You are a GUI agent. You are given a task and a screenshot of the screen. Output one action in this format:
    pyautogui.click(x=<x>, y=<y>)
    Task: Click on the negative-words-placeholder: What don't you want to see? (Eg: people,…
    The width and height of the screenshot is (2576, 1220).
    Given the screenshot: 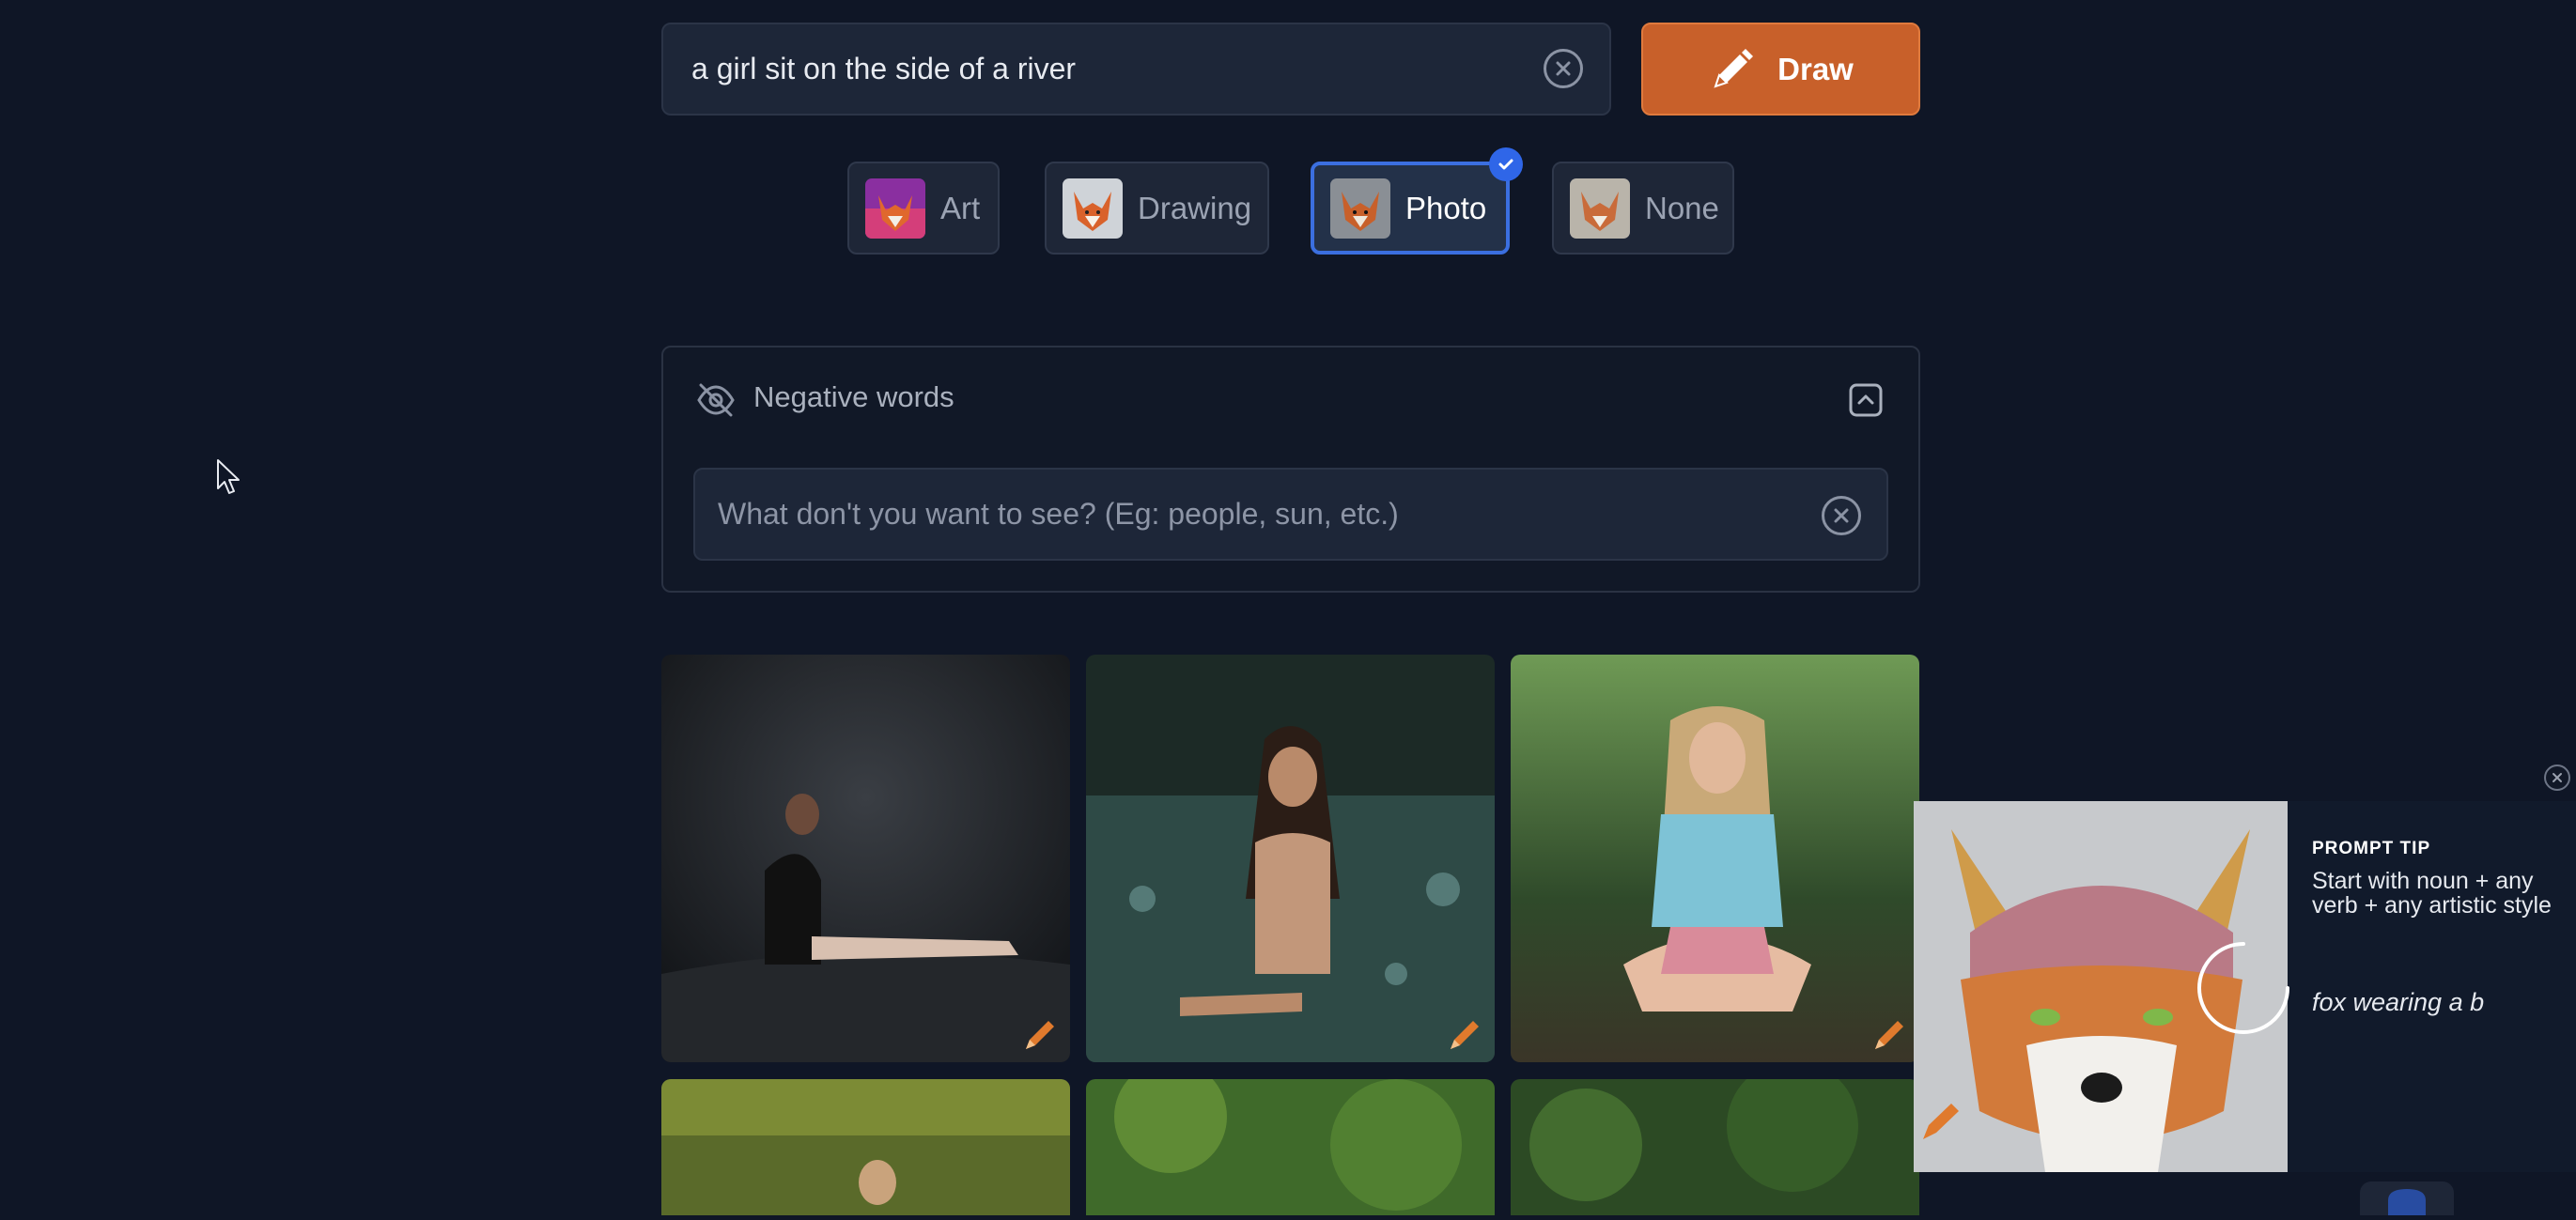 What is the action you would take?
    pyautogui.click(x=1058, y=514)
    